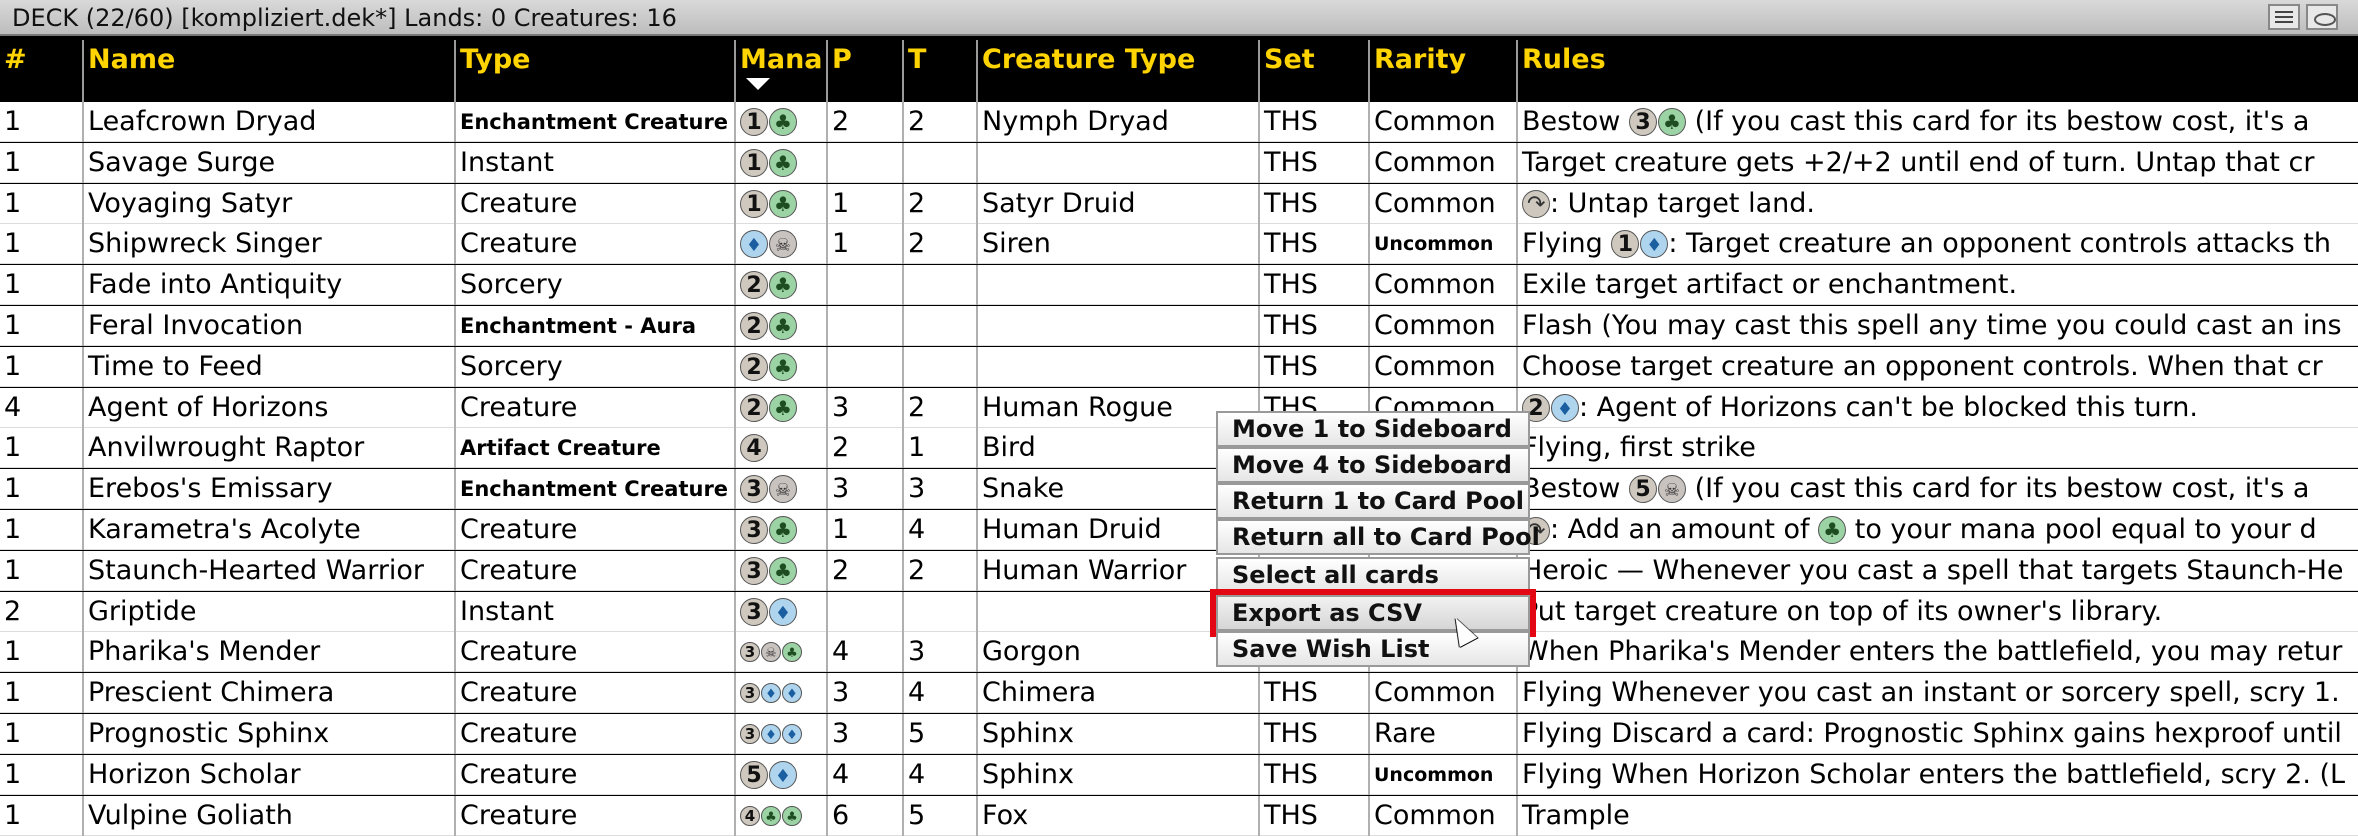  Describe the element at coordinates (594, 71) in the screenshot. I see `column-header-type: Type` at that location.